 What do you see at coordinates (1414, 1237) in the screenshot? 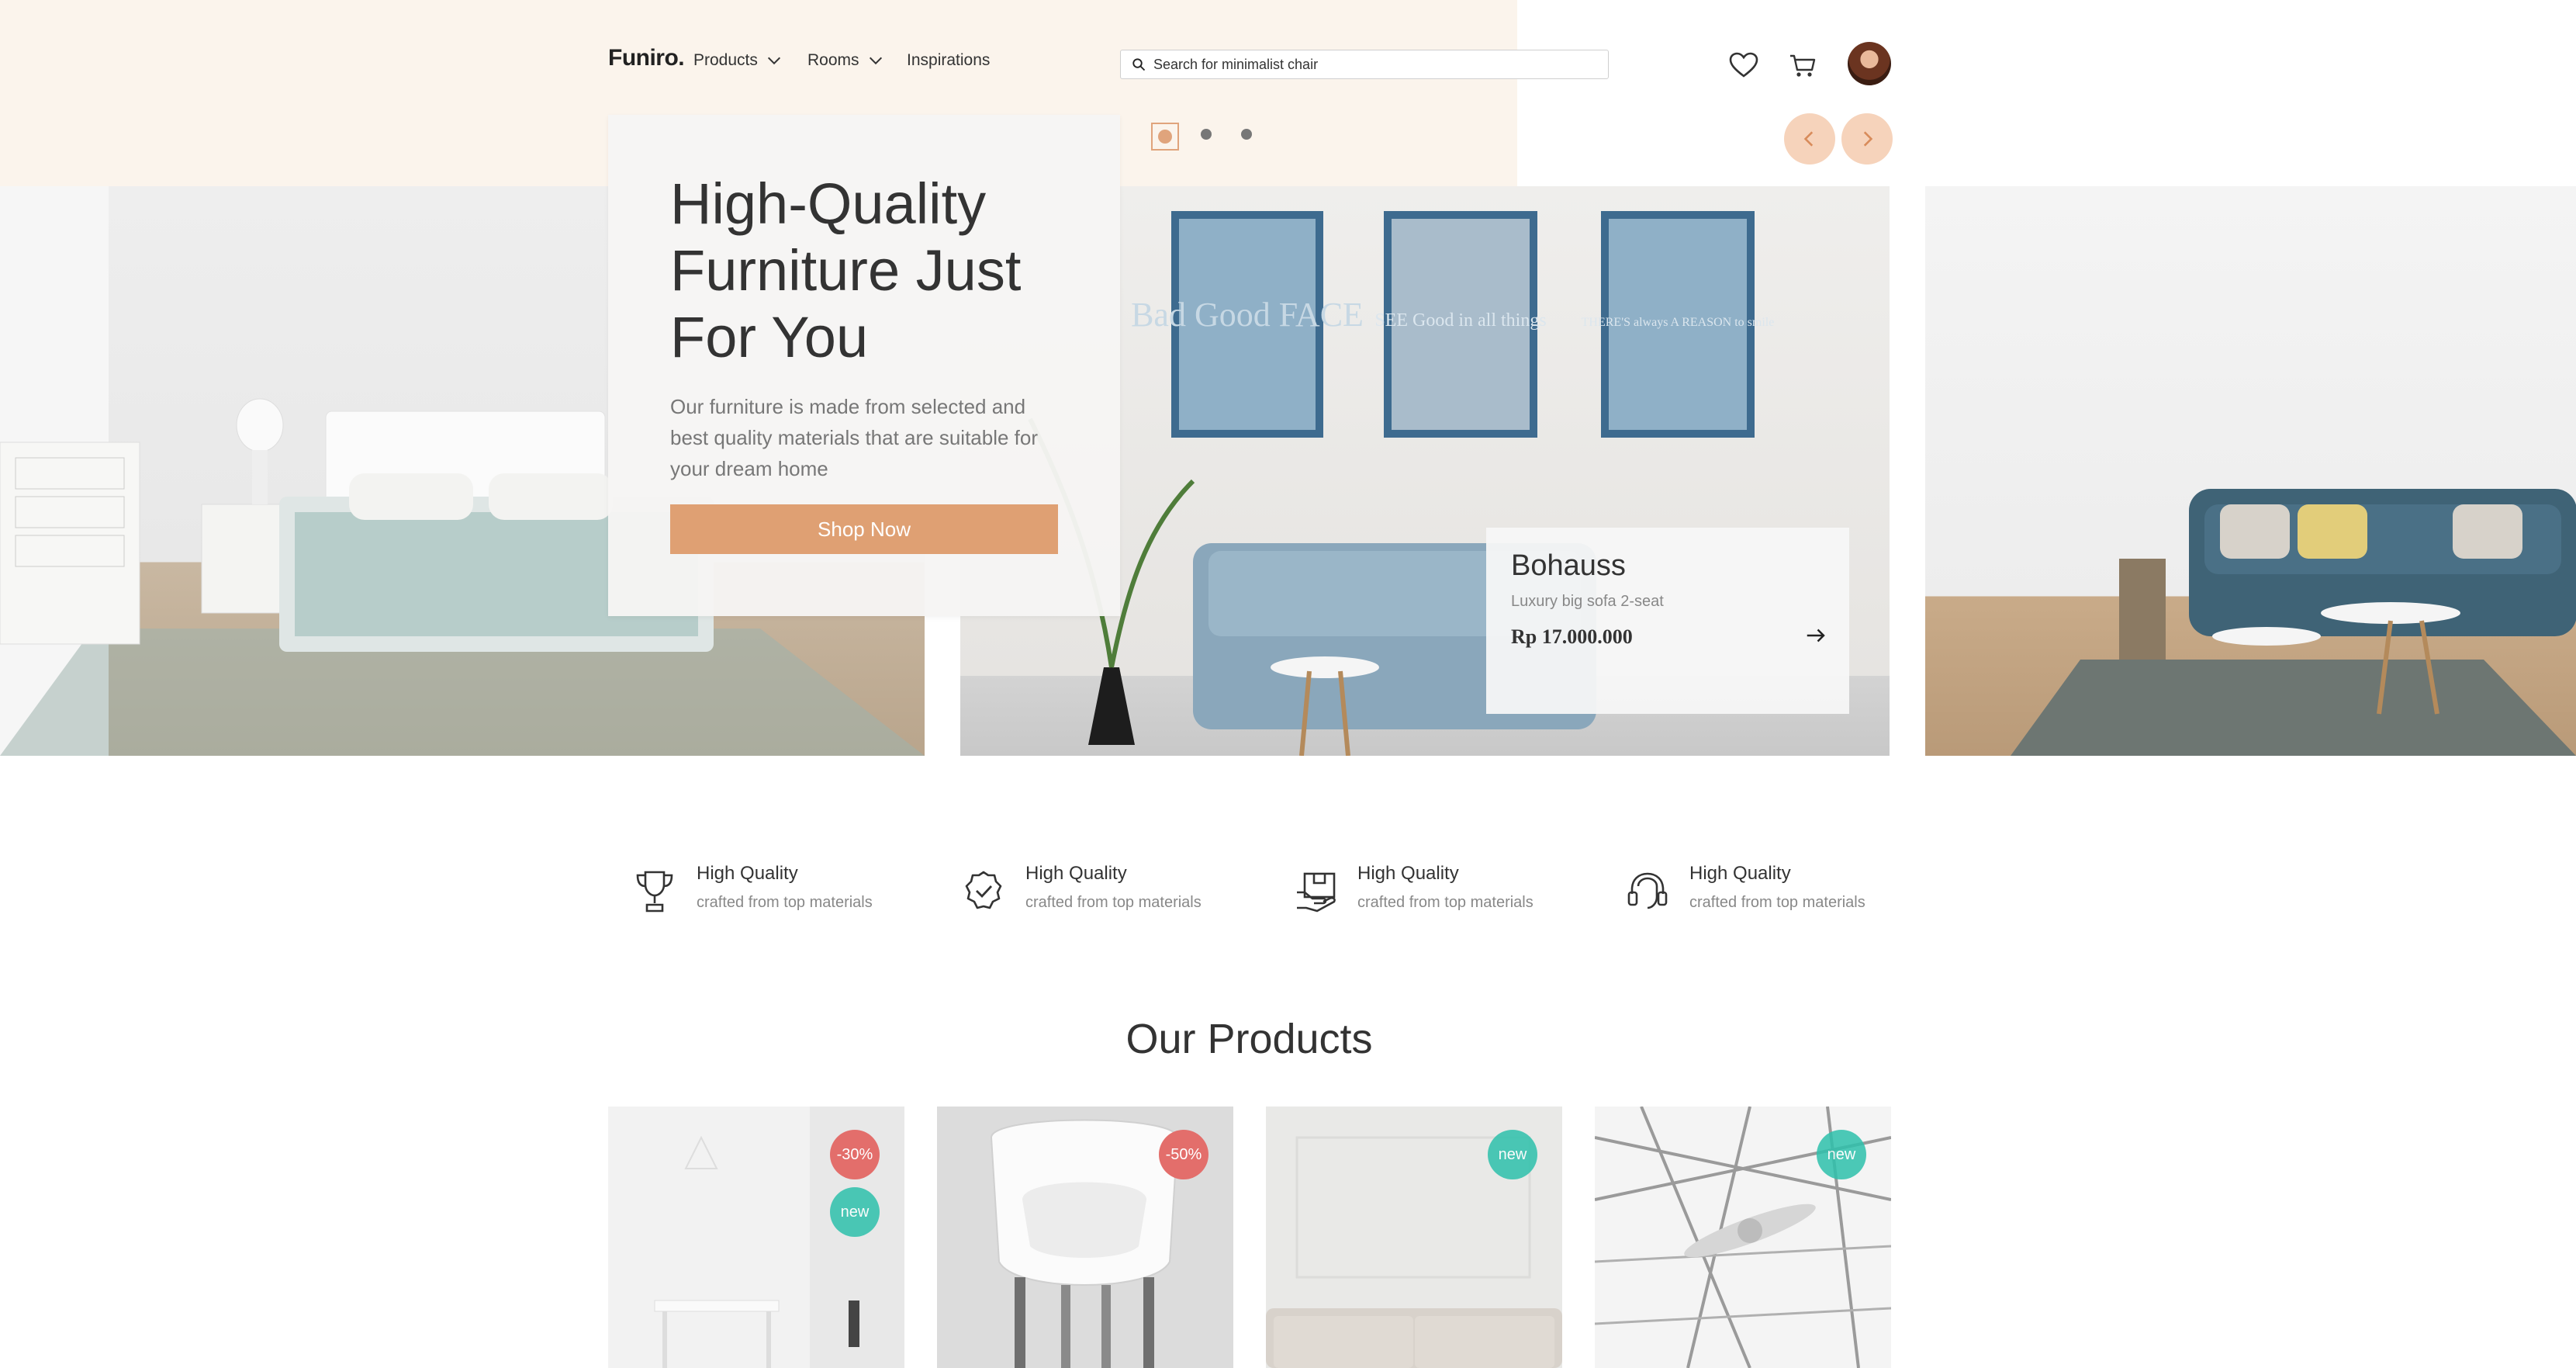
I see `product-card-3: new` at bounding box center [1414, 1237].